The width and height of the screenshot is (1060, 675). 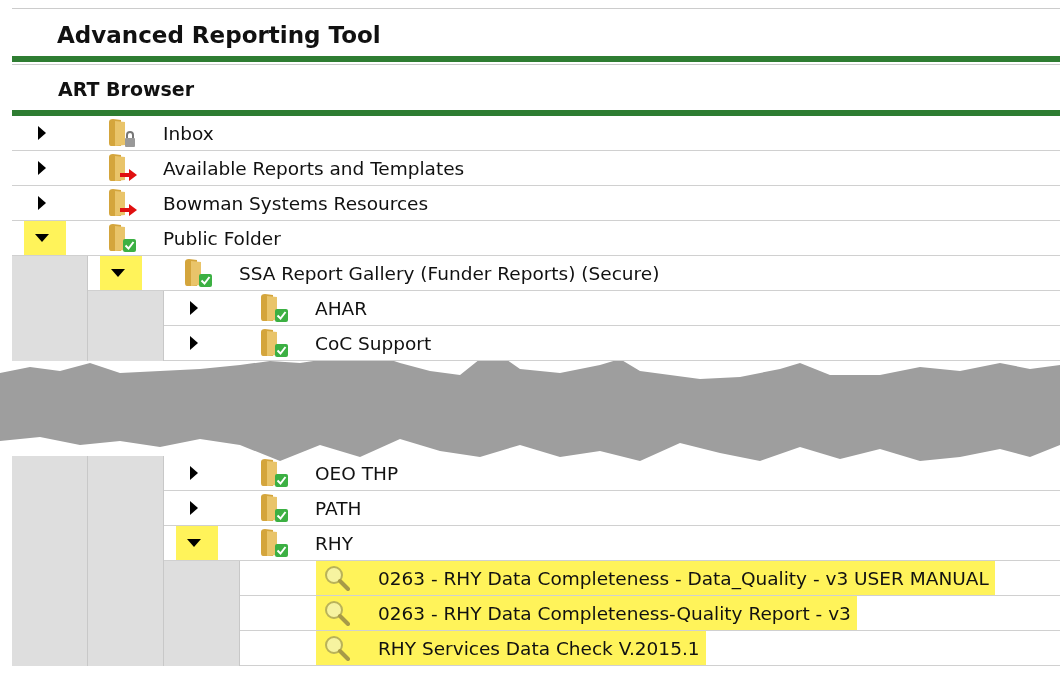 What do you see at coordinates (188, 133) in the screenshot?
I see `folder-name: Inbox` at bounding box center [188, 133].